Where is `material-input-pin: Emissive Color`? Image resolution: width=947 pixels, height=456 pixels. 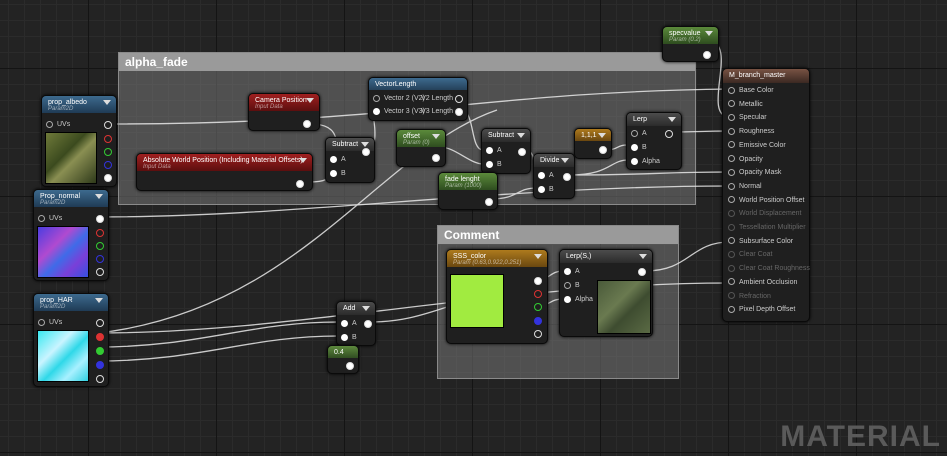
material-input-pin: Emissive Color is located at coordinates (757, 145).